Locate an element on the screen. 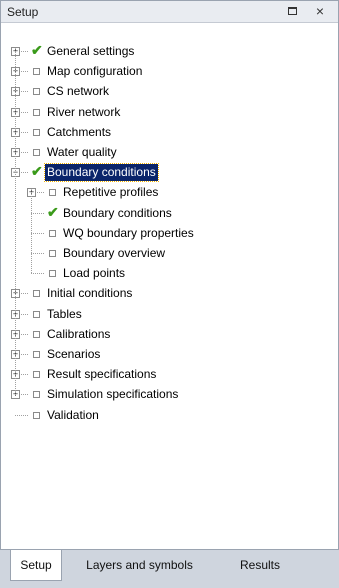 Image resolution: width=339 pixels, height=588 pixels. tree-node-label: Simulation specifications is located at coordinates (113, 394).